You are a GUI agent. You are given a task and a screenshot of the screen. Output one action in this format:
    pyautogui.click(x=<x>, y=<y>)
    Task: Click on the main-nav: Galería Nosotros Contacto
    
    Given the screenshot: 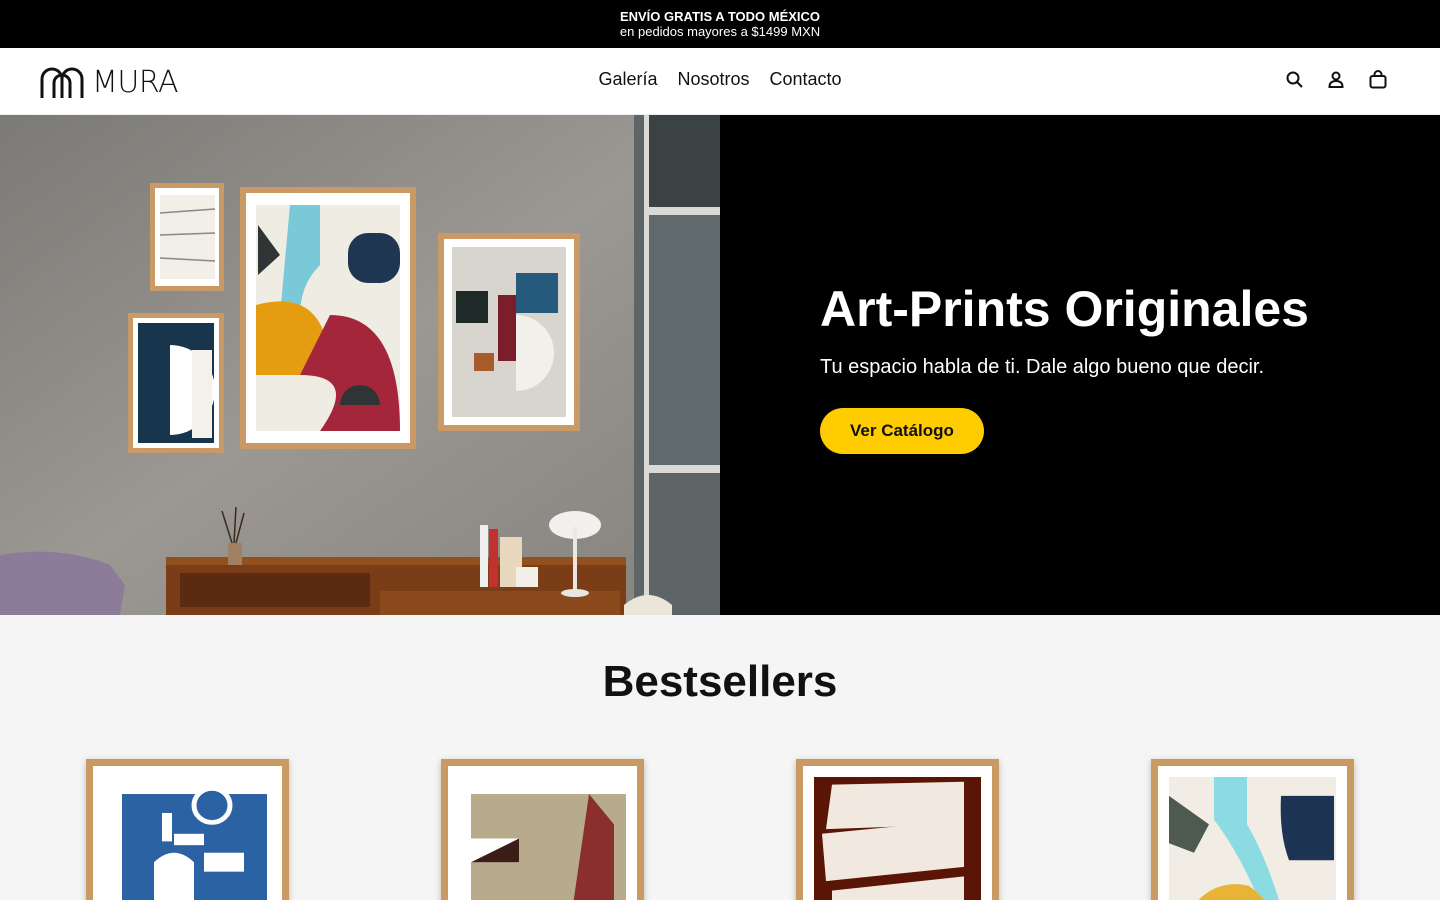 What is the action you would take?
    pyautogui.click(x=719, y=79)
    